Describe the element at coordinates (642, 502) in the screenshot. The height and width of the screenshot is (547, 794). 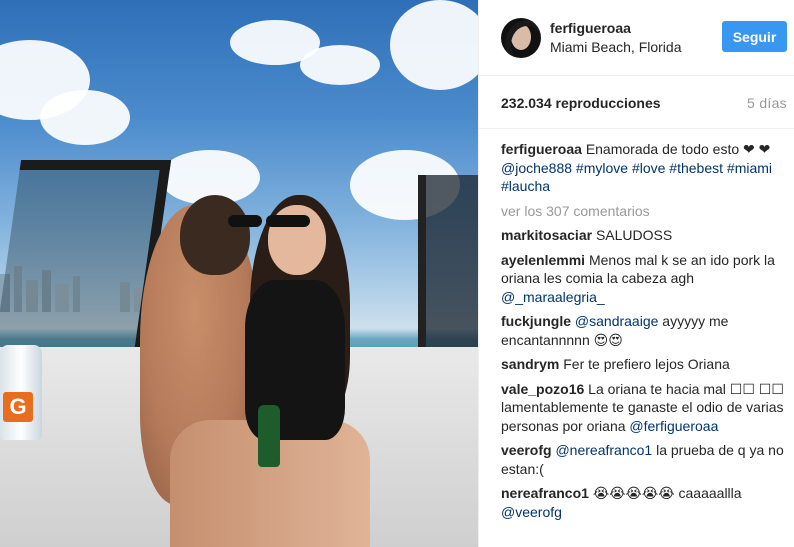
I see `list-item: nereafranco1 😭😭😭😭😭 caaaaallla @veerofg` at that location.